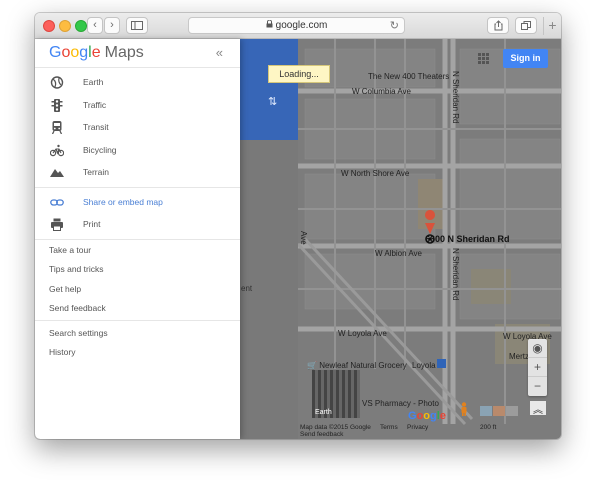 This screenshot has width=590, height=482. What do you see at coordinates (312, 365) in the screenshot?
I see `cart-icon: 🛒` at bounding box center [312, 365].